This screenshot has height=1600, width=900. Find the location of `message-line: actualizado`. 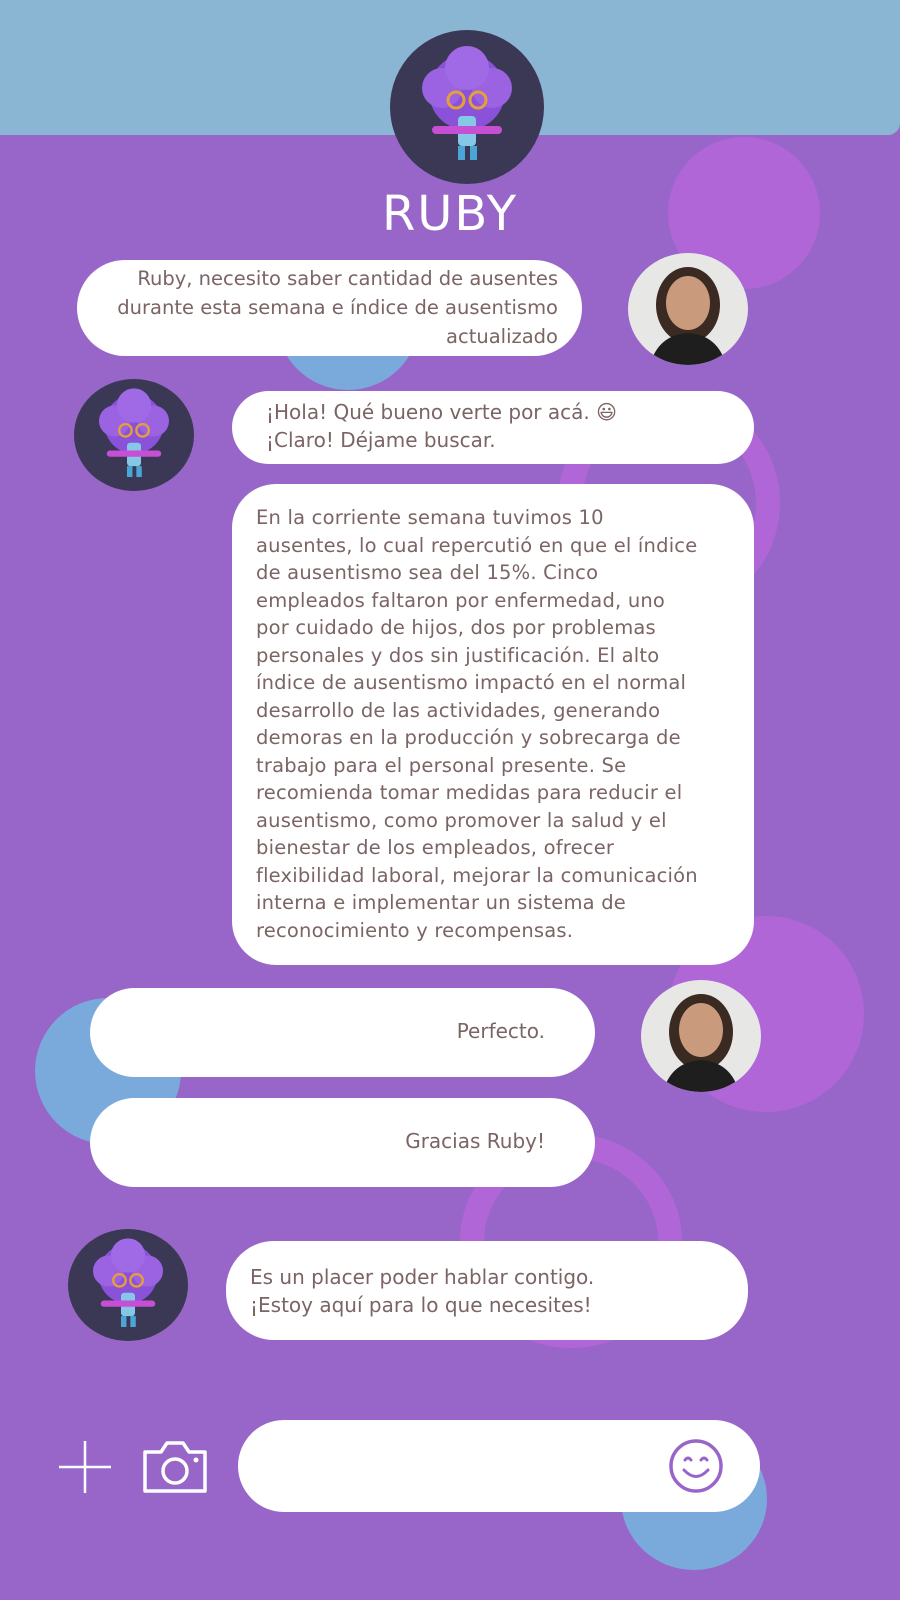

message-line: actualizado is located at coordinates (502, 336).